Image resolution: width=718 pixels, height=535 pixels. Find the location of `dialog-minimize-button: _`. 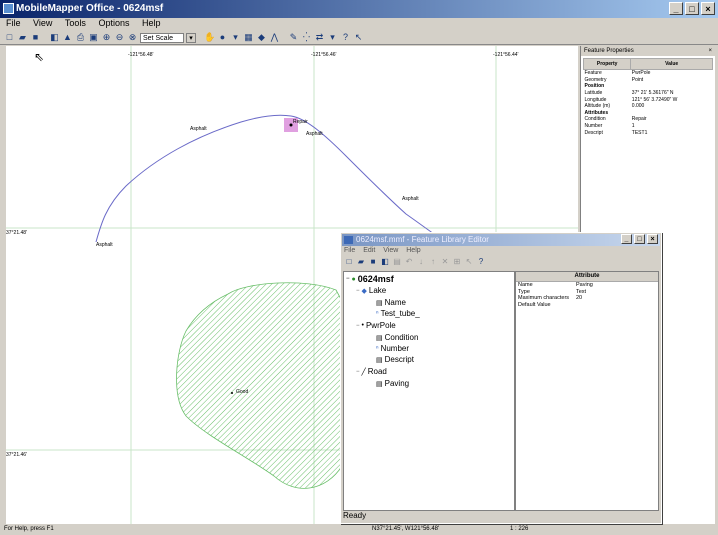

dialog-minimize-button: _ is located at coordinates (626, 239).